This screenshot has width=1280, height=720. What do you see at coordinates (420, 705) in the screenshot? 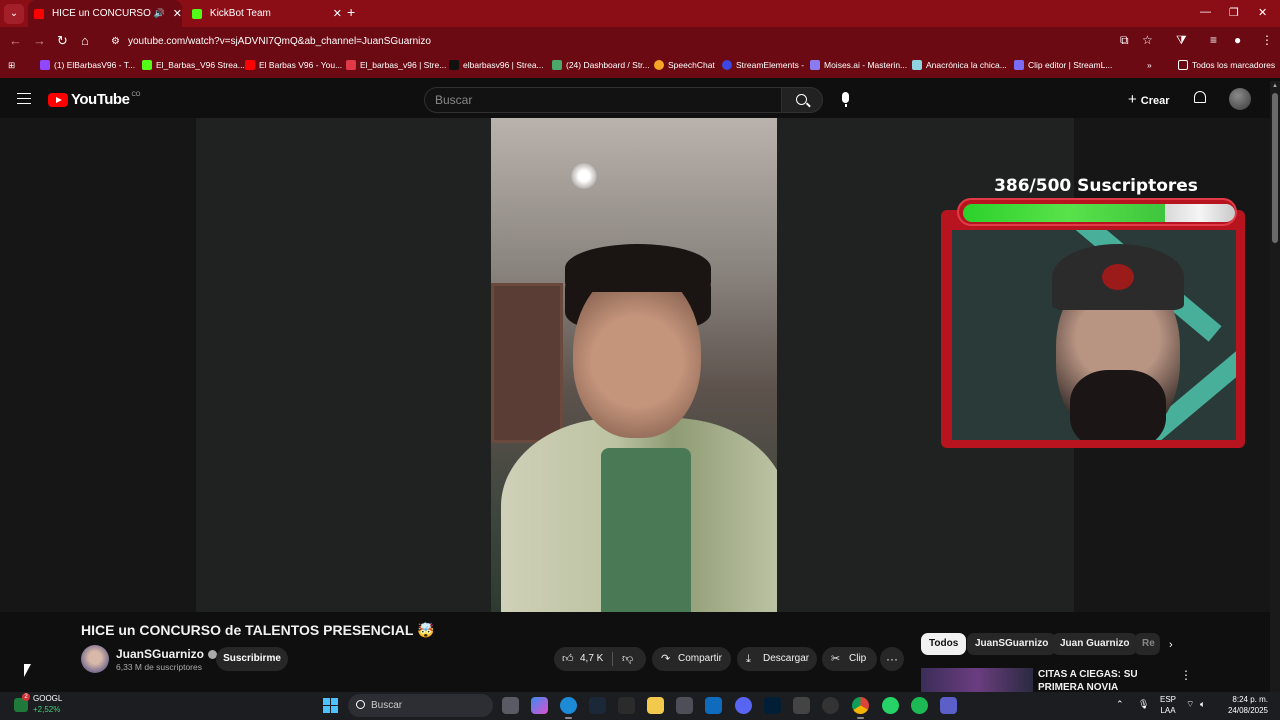
I see `taskbar-search: Buscar` at bounding box center [420, 705].